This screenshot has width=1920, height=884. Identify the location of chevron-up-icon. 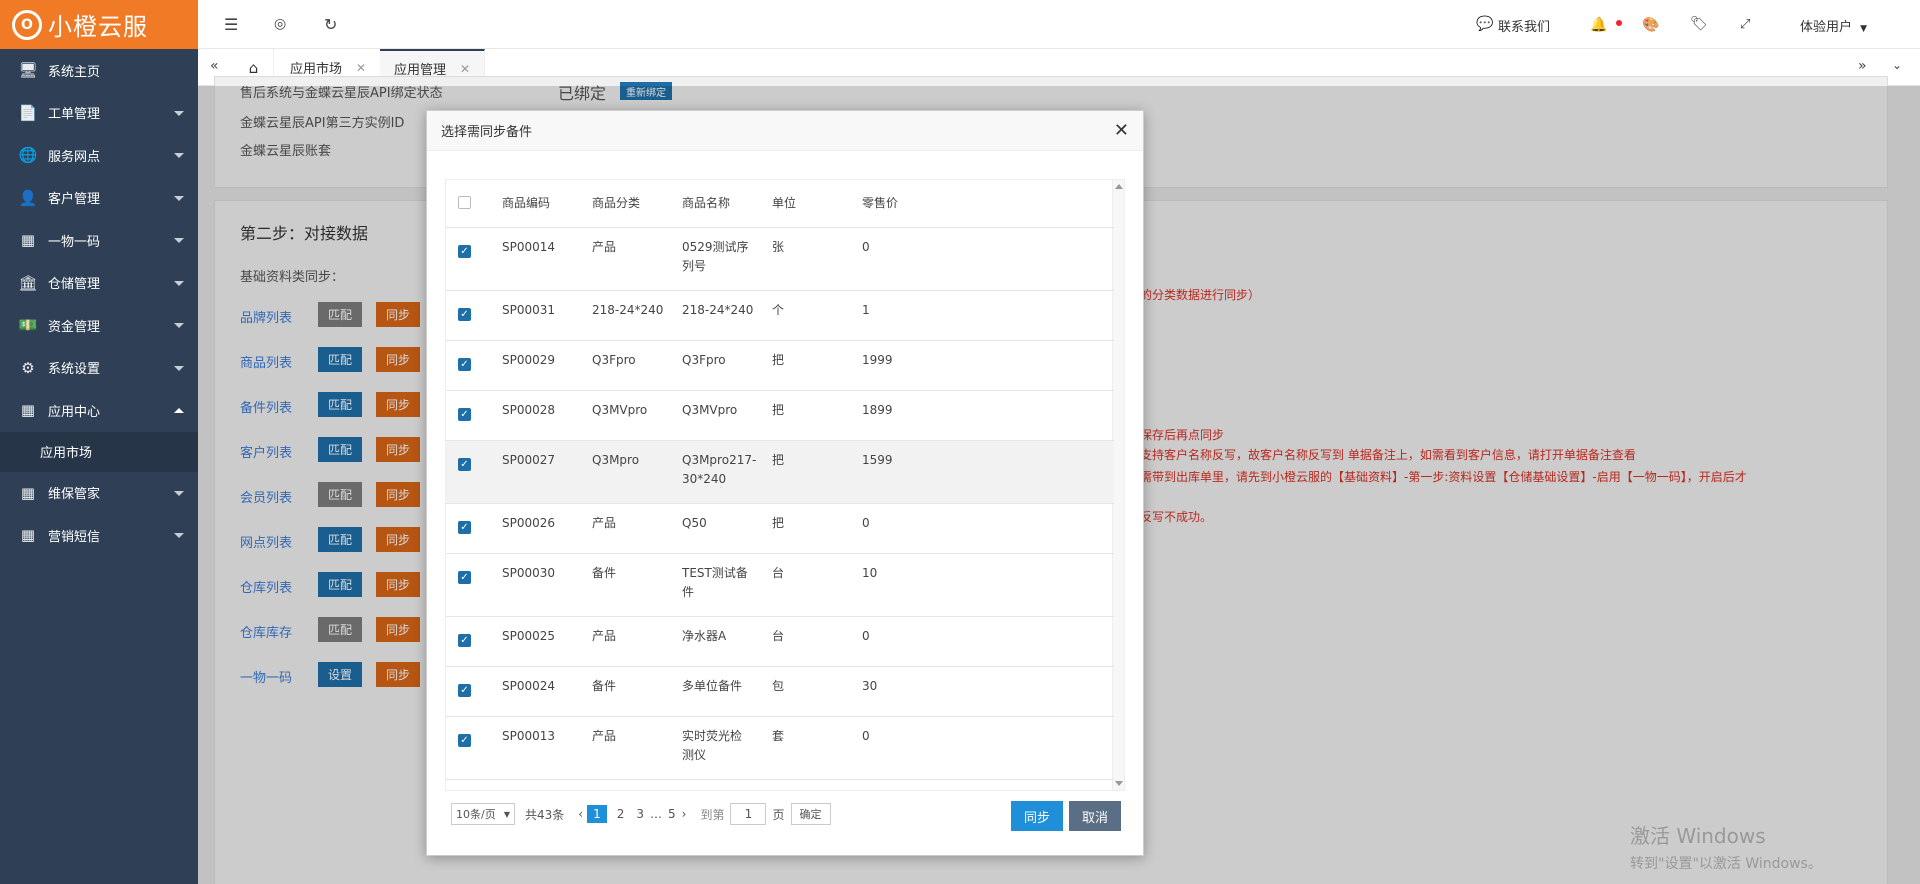
(179, 410).